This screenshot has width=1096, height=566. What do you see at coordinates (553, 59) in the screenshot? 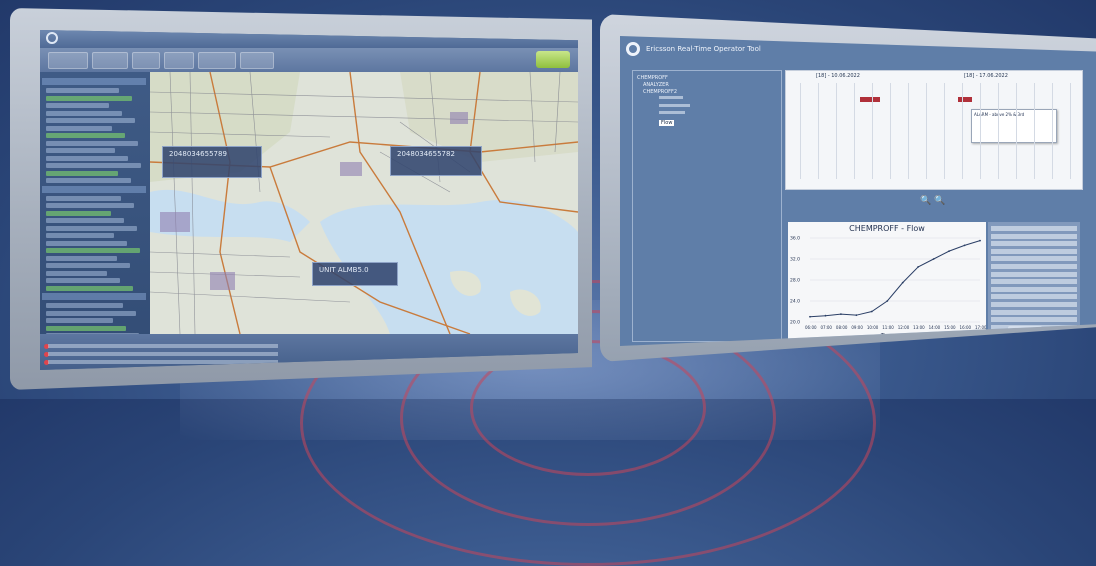
I see `go-button` at bounding box center [553, 59].